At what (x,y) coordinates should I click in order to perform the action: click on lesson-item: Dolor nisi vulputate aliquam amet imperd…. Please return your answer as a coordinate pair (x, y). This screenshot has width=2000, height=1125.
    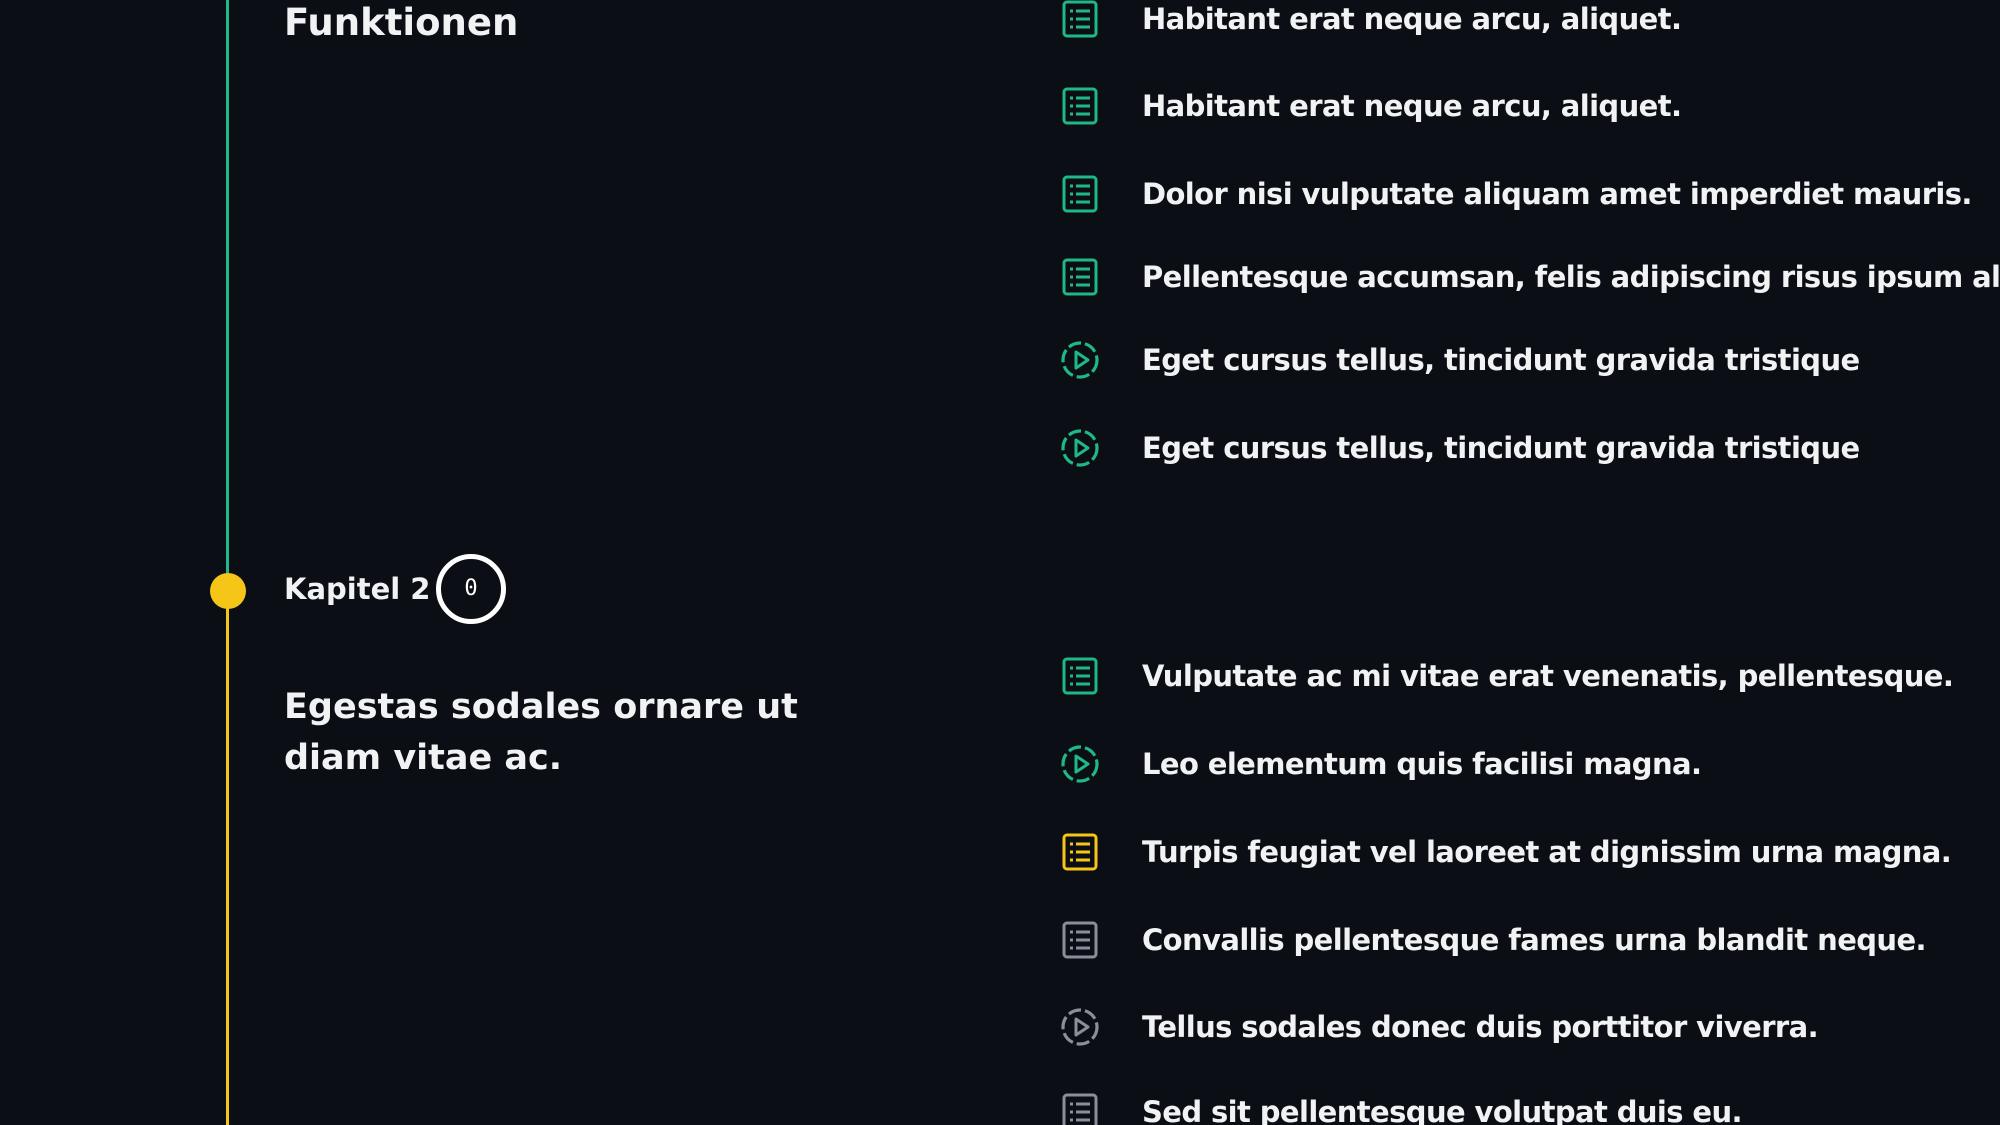
    Looking at the image, I should click on (1515, 194).